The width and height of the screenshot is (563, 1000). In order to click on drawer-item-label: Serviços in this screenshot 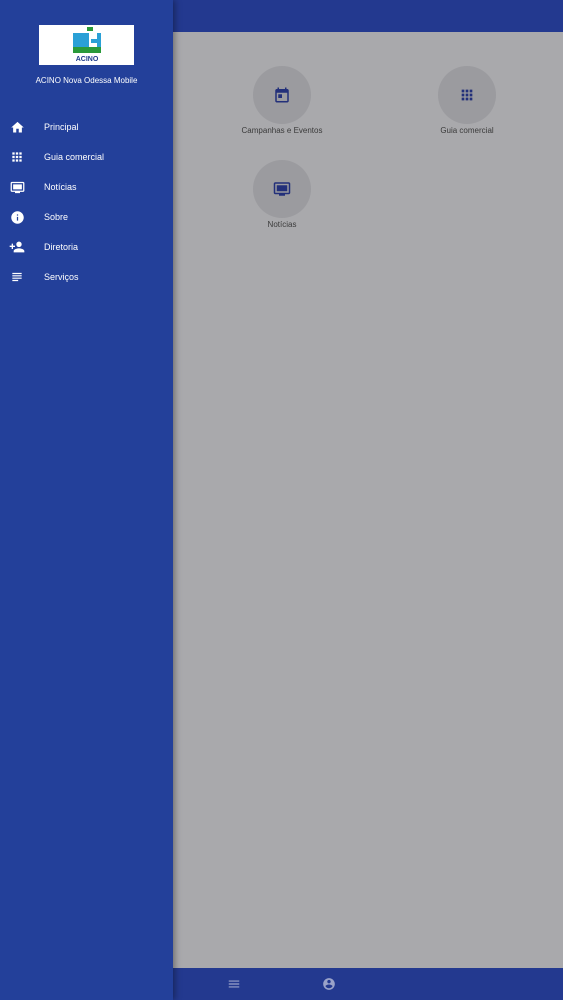, I will do `click(61, 277)`.